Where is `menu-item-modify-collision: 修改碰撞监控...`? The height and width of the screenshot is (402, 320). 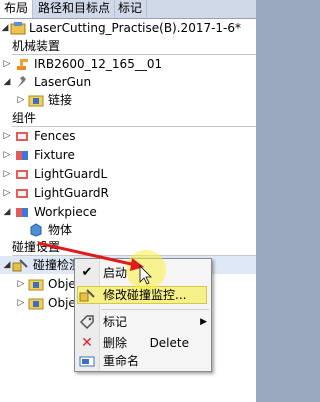
menu-item-modify-collision: 修改碰撞监控... is located at coordinates (143, 295).